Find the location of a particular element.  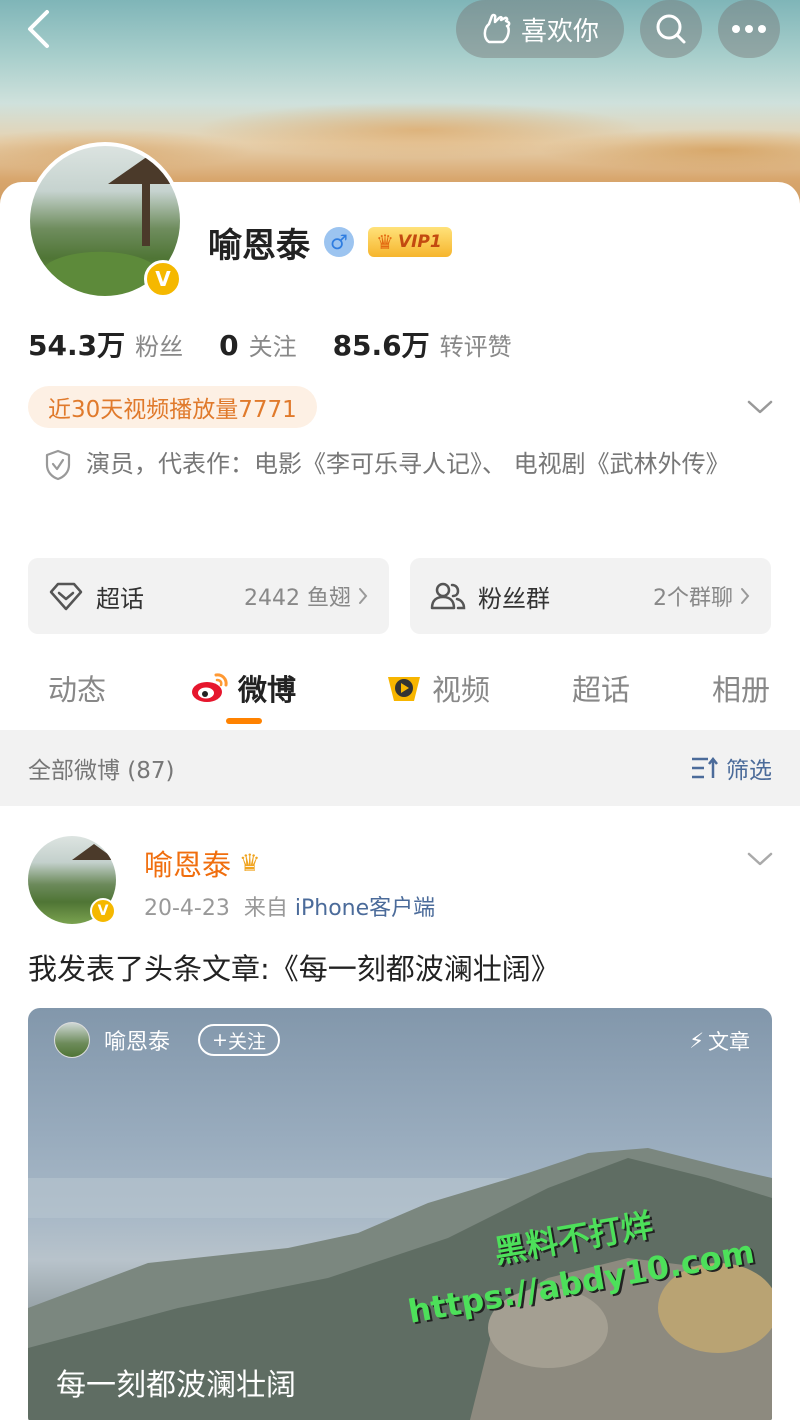

like-you-button: 喜欢你 is located at coordinates (540, 29).